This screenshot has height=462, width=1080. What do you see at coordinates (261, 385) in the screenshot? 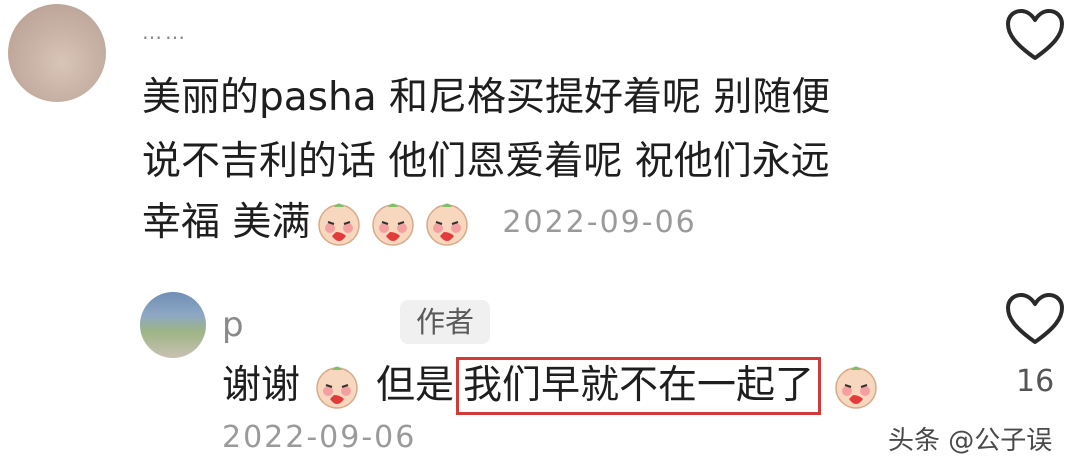
I see `reply-text-prefix: 谢谢` at bounding box center [261, 385].